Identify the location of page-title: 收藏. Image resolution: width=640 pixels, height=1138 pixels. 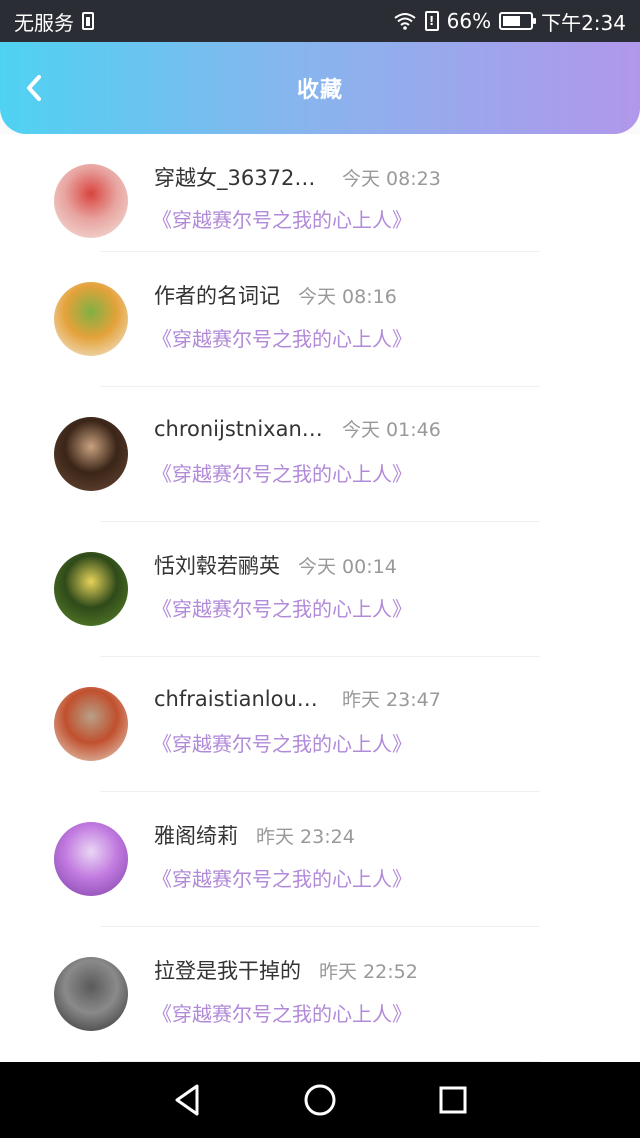
(319, 90).